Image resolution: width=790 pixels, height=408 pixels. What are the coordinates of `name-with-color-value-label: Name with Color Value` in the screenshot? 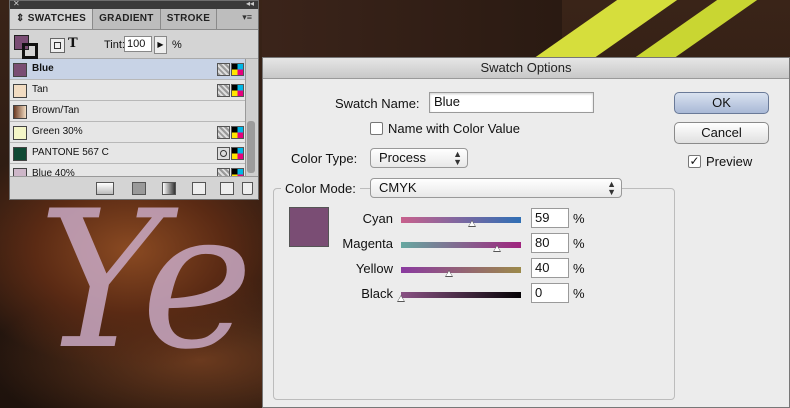 It's located at (454, 128).